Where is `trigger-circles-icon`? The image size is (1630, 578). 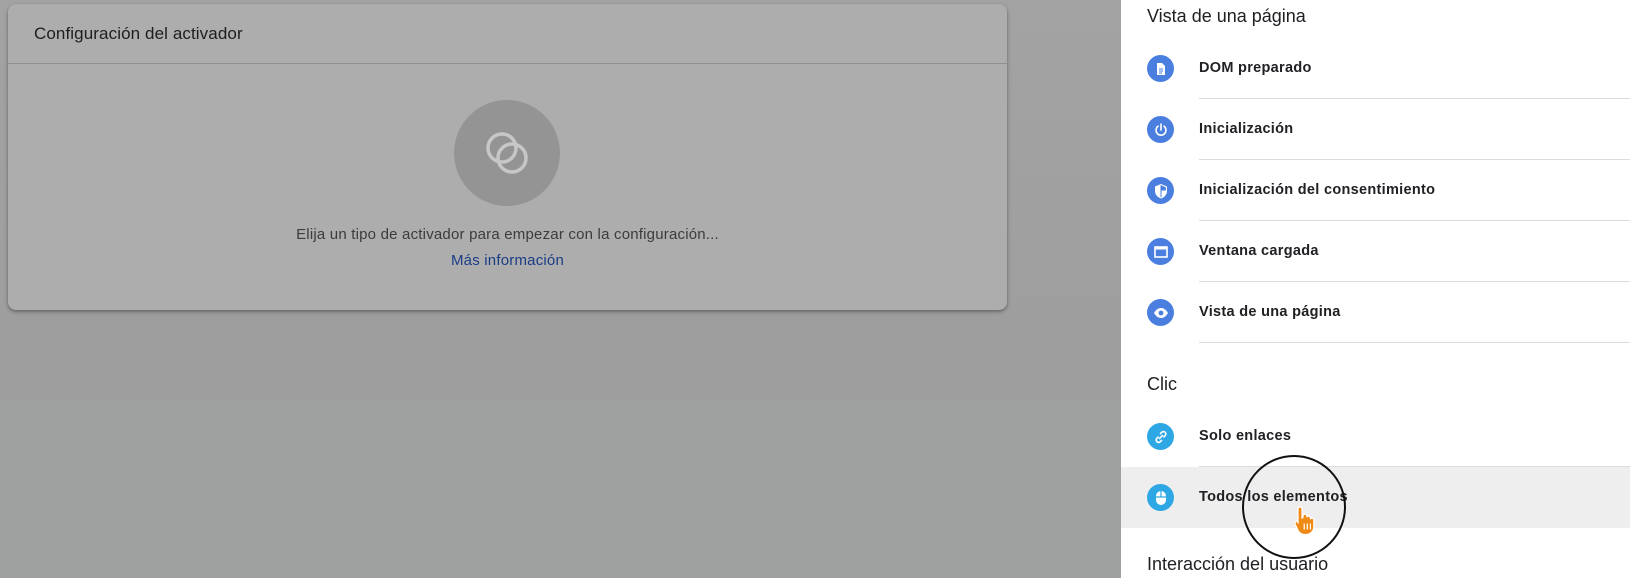
trigger-circles-icon is located at coordinates (507, 153).